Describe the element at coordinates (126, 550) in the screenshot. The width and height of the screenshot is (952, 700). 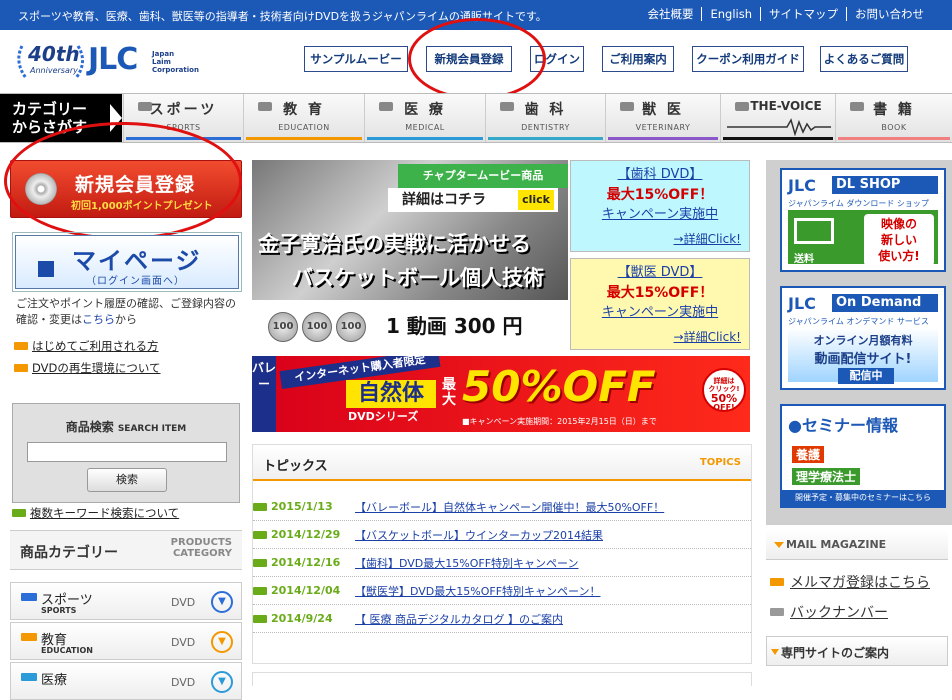
I see `product-category-header: 商品カテゴリー PRODUCTS CATEGORY` at that location.